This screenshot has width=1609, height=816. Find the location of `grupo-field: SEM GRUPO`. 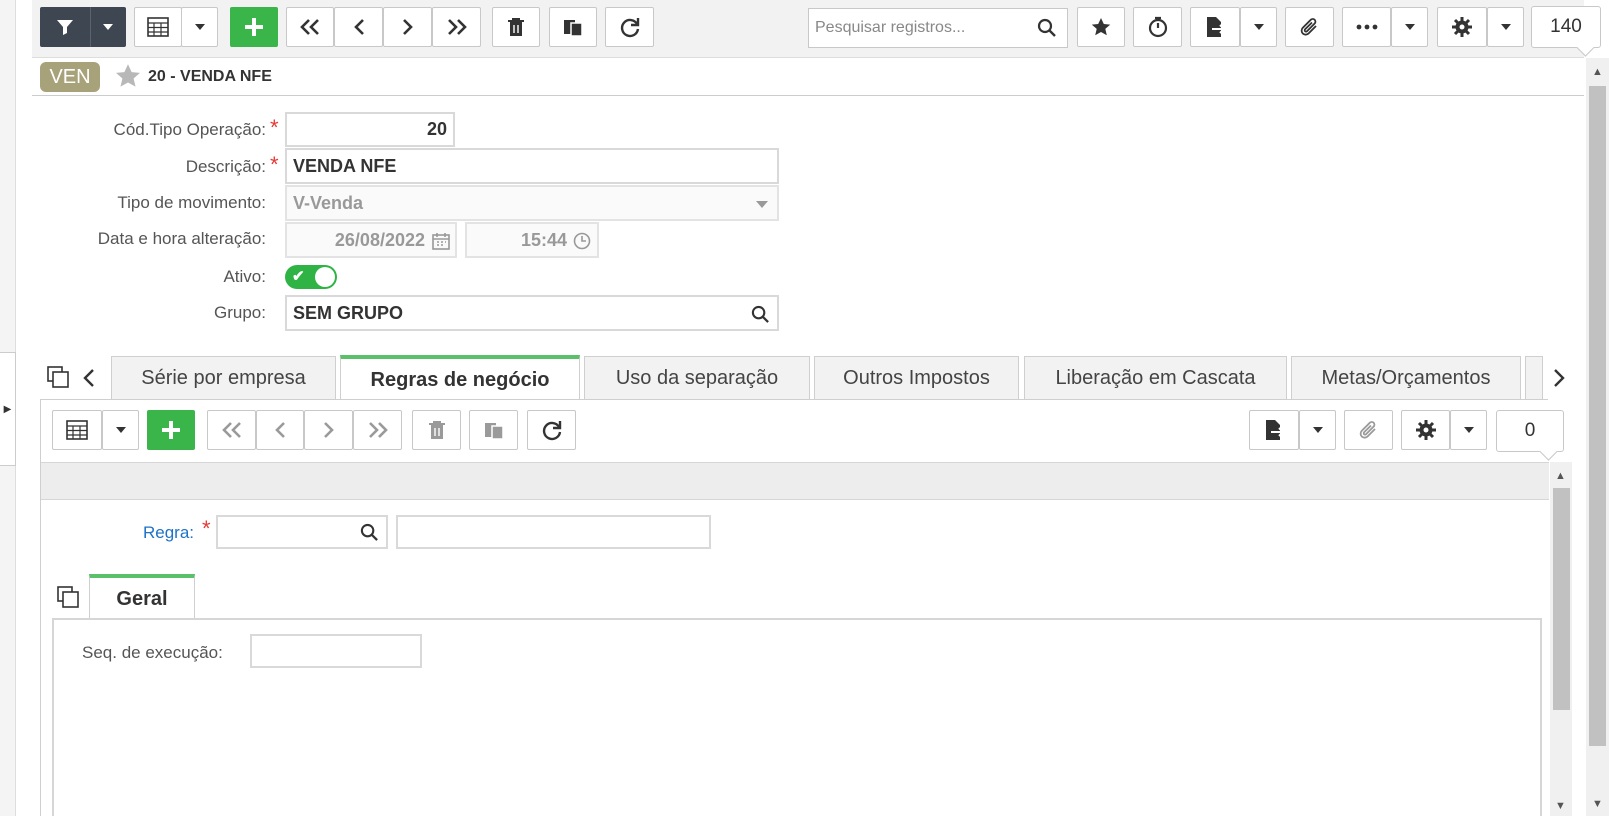

grupo-field: SEM GRUPO is located at coordinates (532, 313).